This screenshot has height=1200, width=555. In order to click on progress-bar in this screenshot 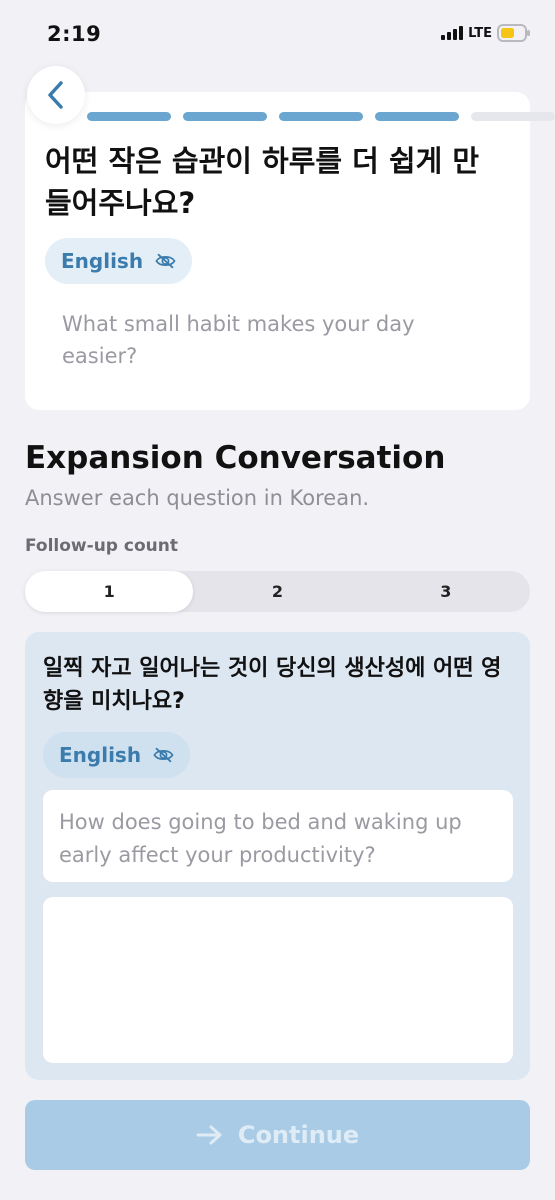, I will do `click(321, 116)`.